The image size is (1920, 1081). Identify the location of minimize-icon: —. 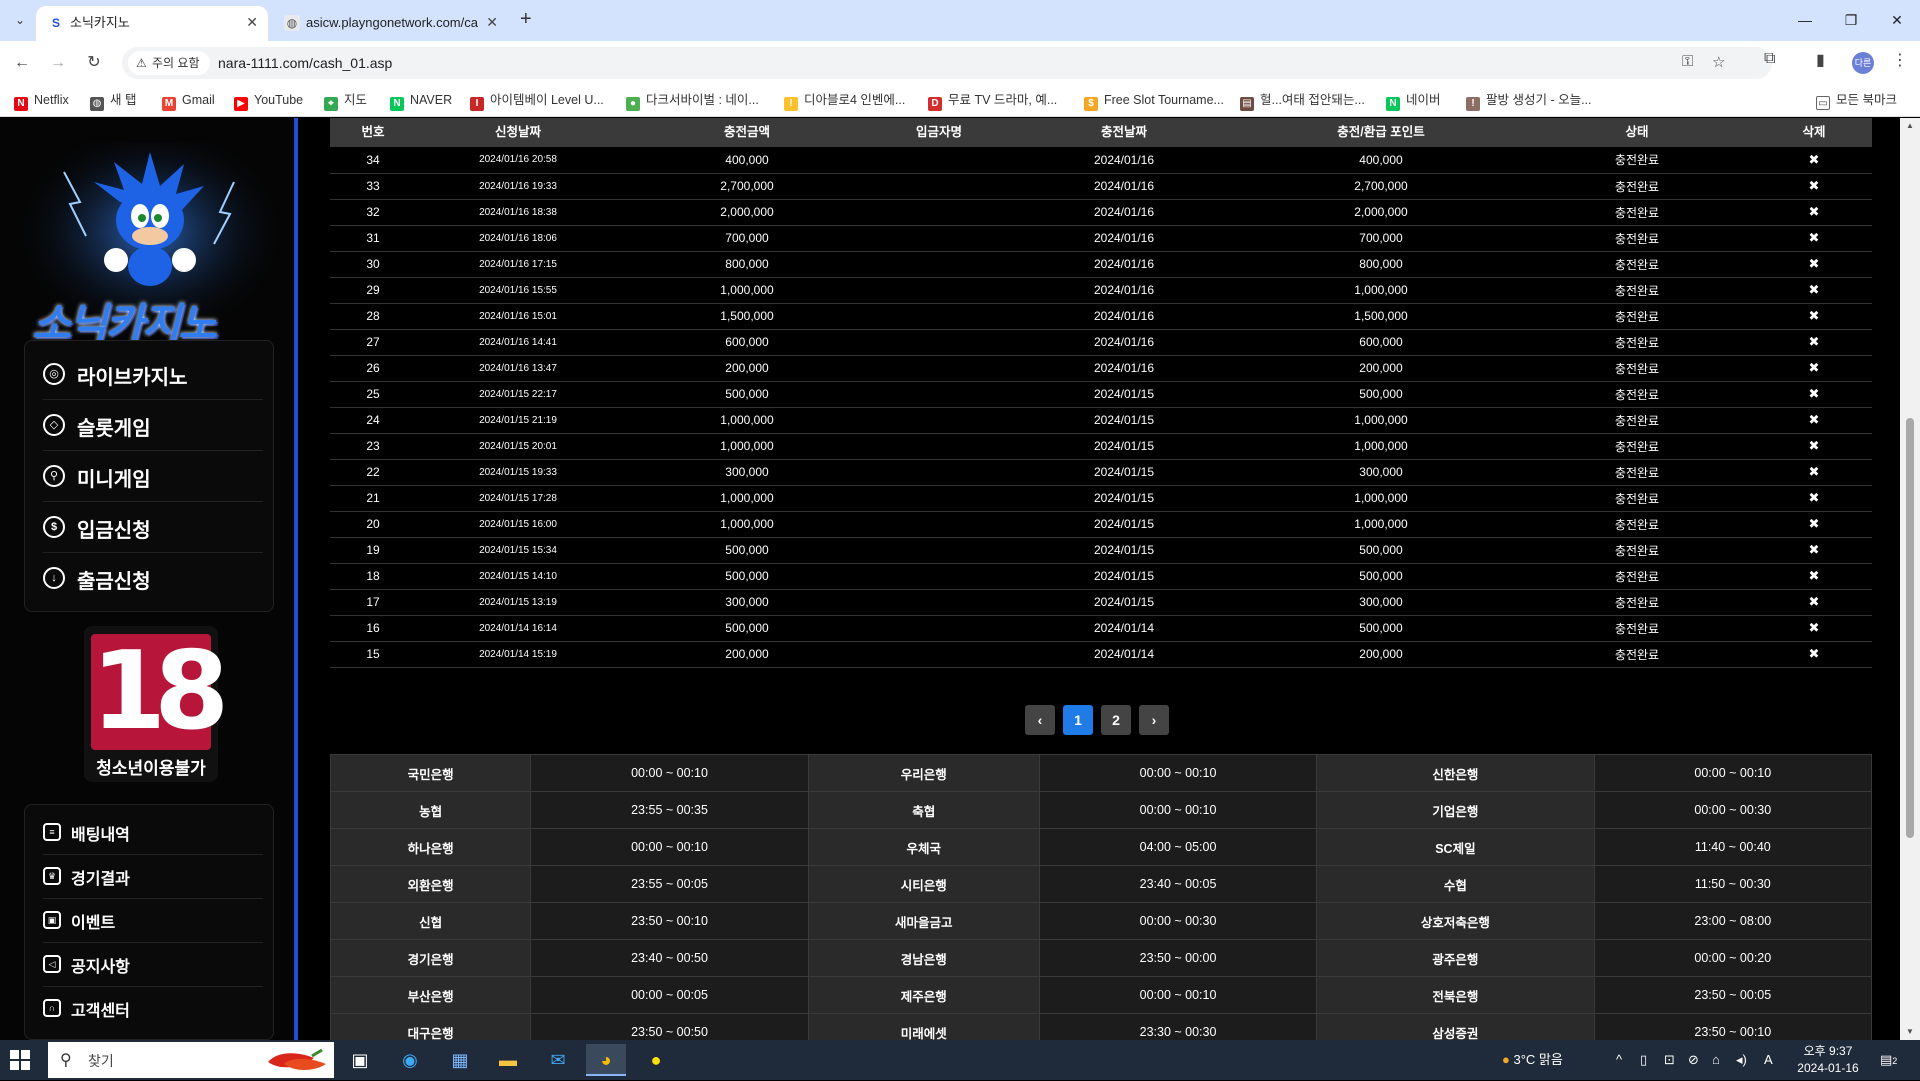
(1805, 20).